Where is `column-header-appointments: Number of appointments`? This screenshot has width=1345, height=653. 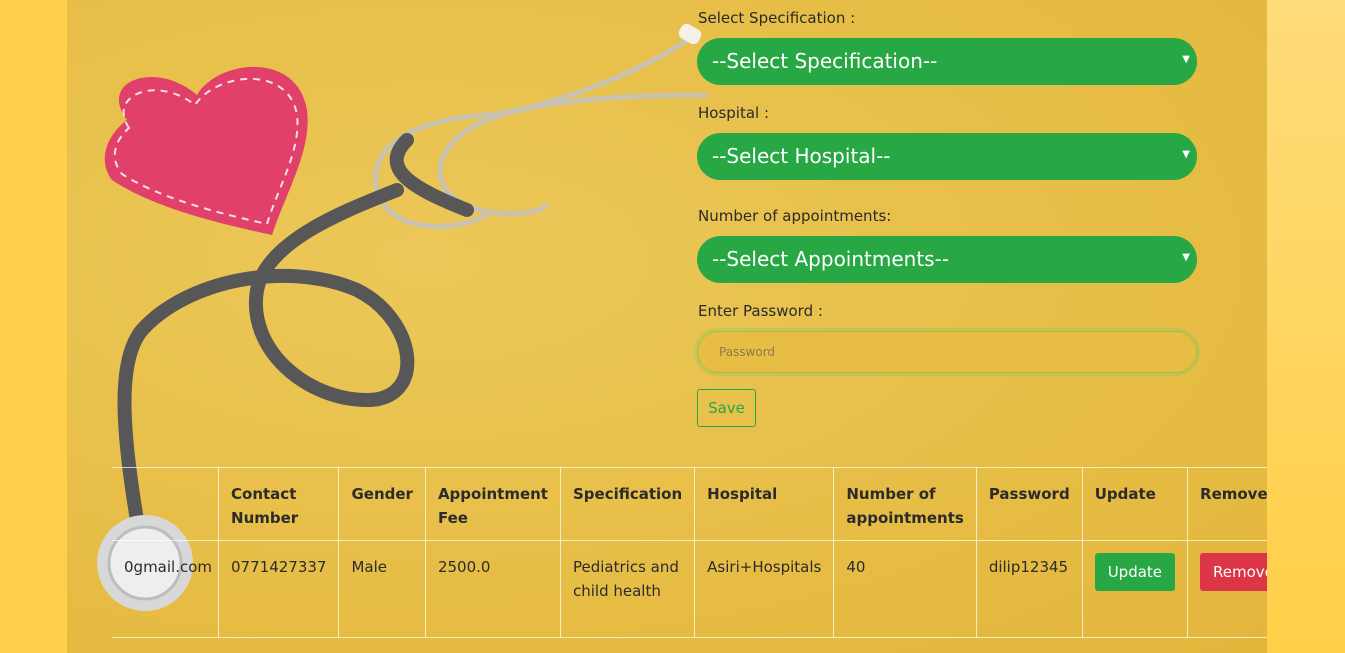
column-header-appointments: Number of appointments is located at coordinates (905, 504).